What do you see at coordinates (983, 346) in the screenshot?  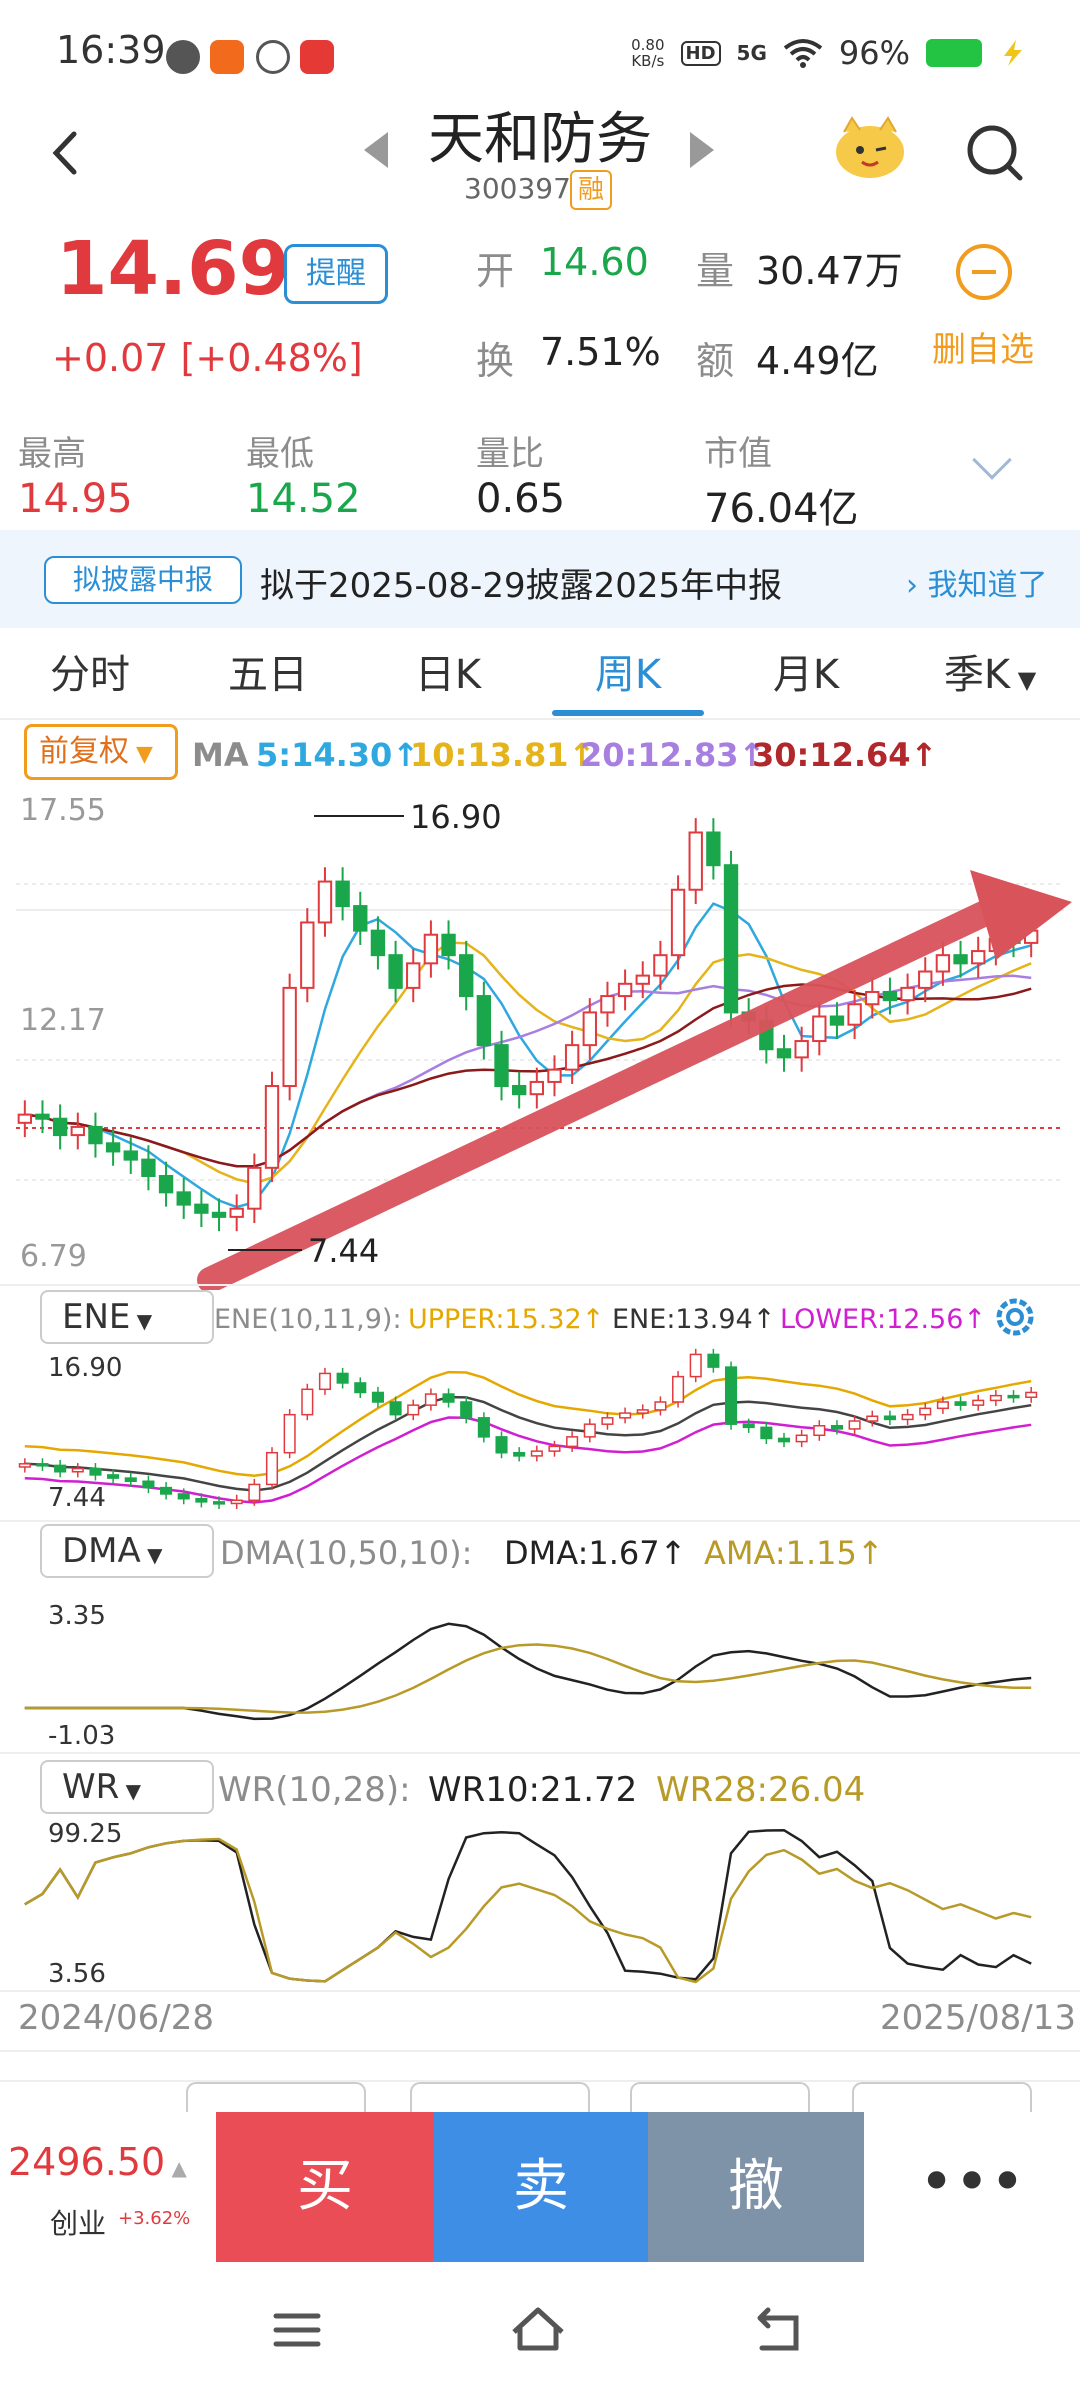 I see `remove-favorite-button: 删自选` at bounding box center [983, 346].